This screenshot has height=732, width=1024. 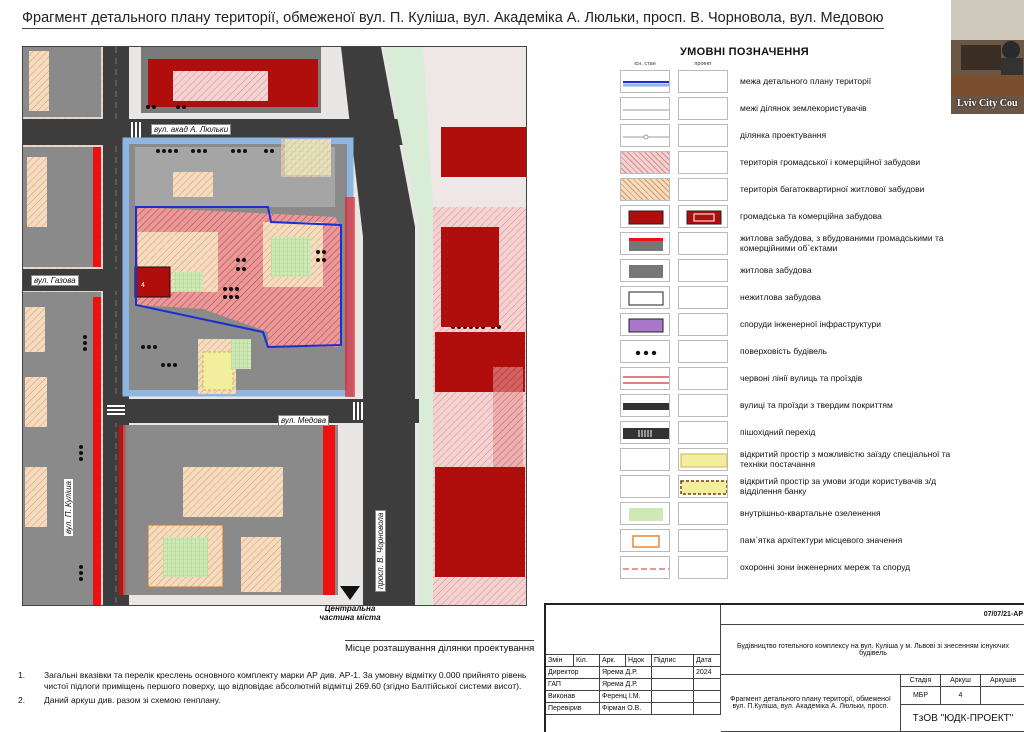 What do you see at coordinates (785, 297) in the screenshot?
I see `legend-item: нежитлова забудова` at bounding box center [785, 297].